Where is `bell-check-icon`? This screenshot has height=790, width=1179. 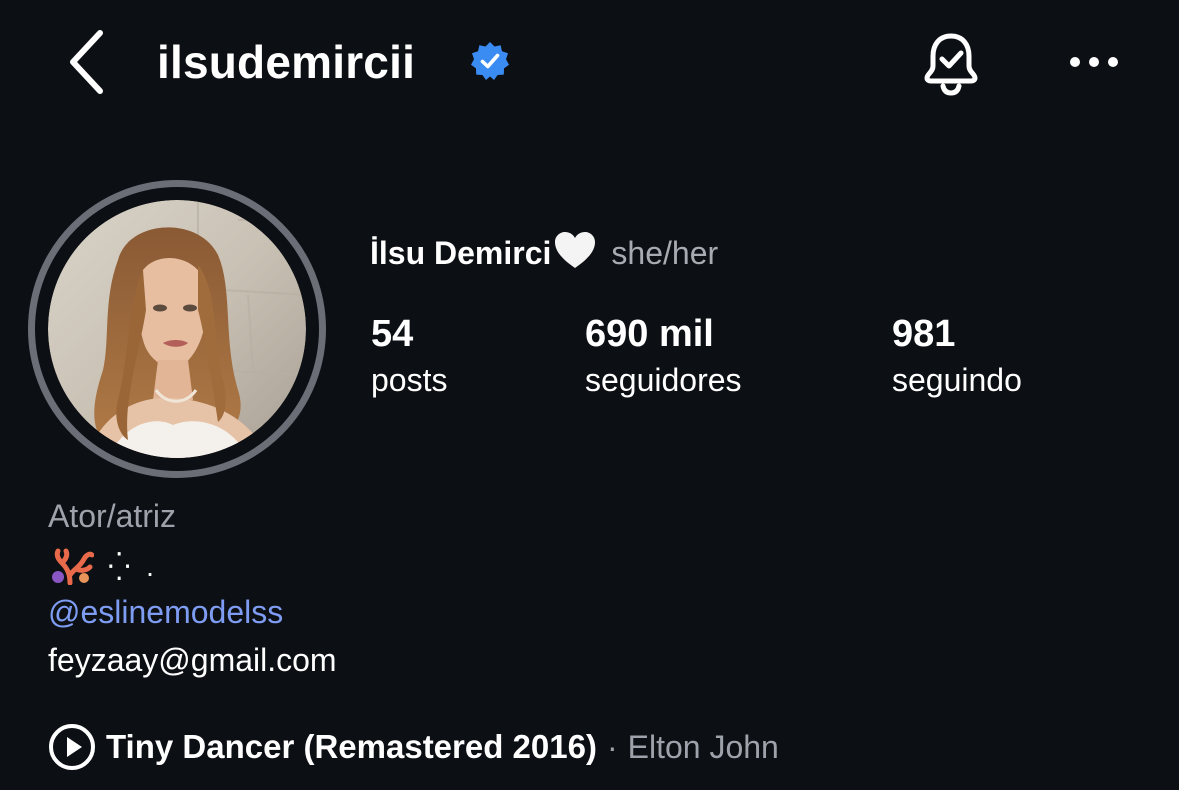 bell-check-icon is located at coordinates (951, 64).